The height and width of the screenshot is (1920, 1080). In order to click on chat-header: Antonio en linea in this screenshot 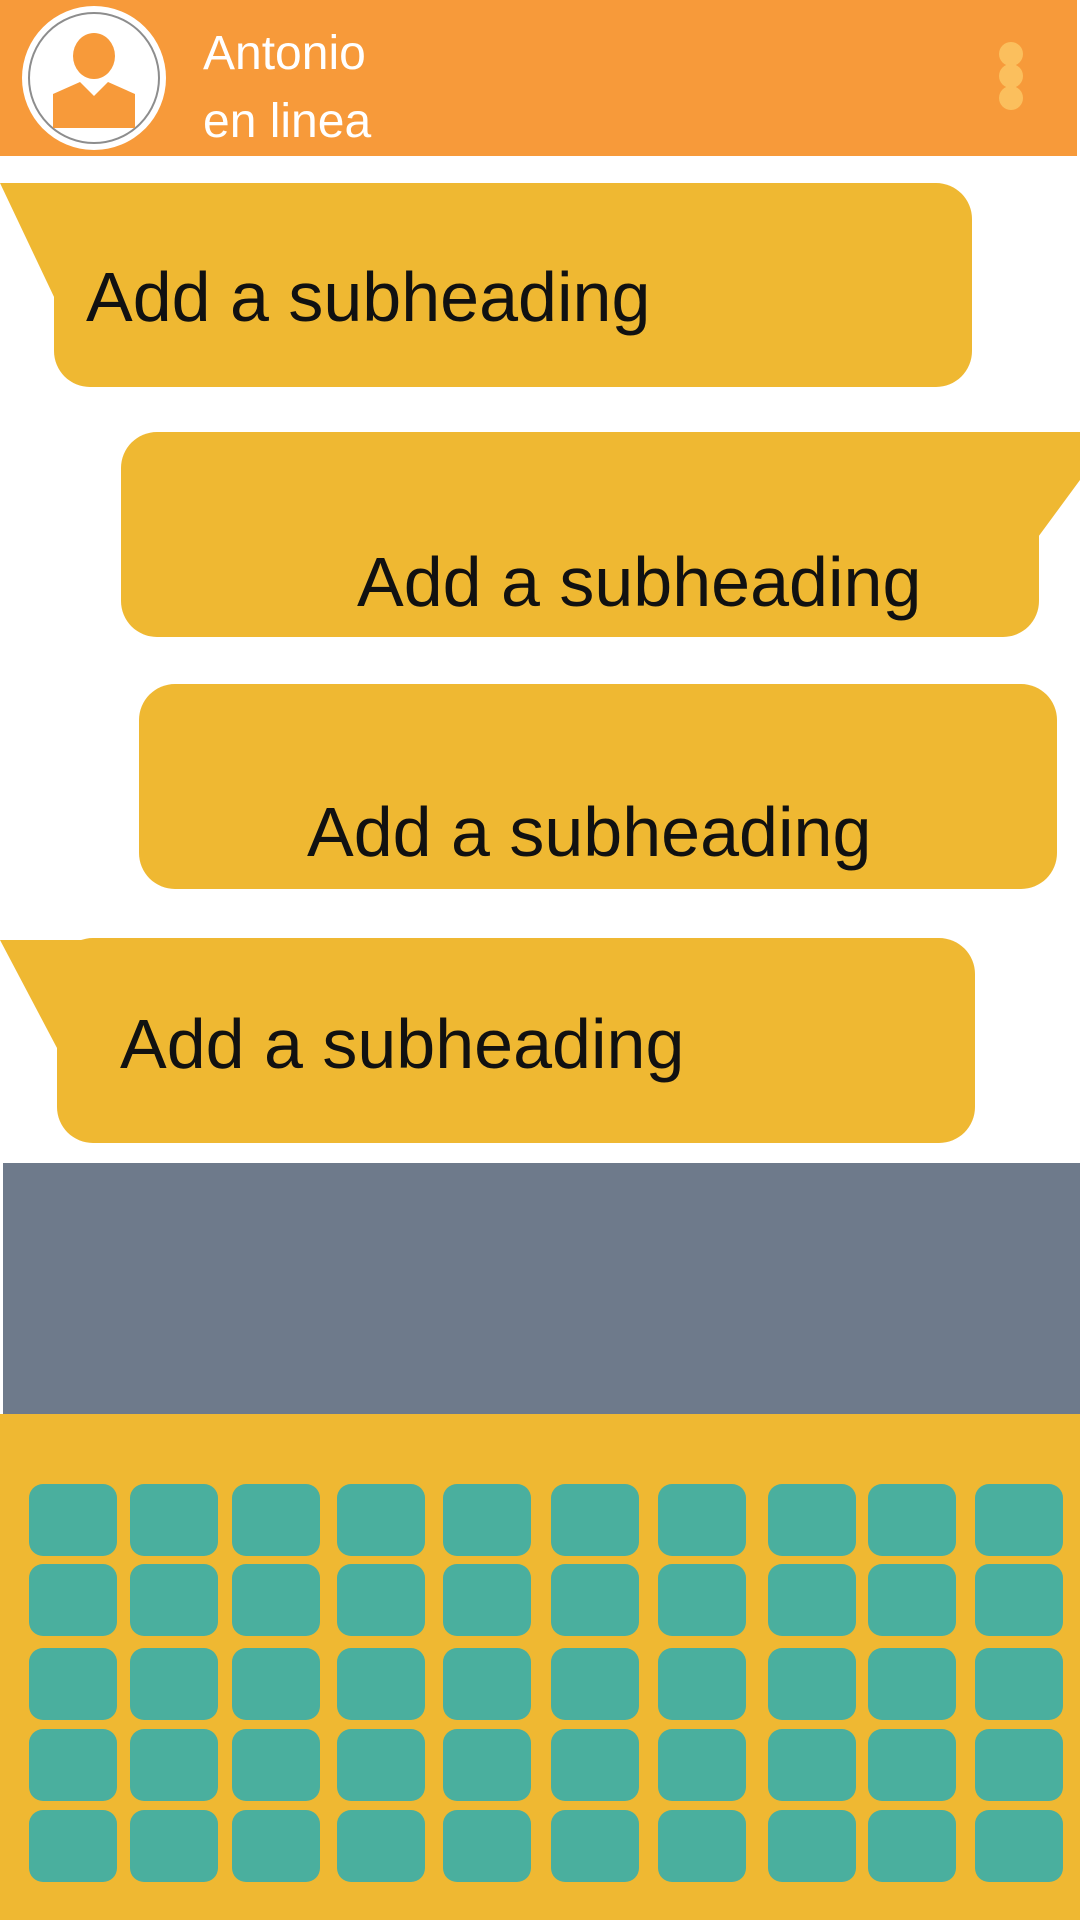, I will do `click(538, 78)`.